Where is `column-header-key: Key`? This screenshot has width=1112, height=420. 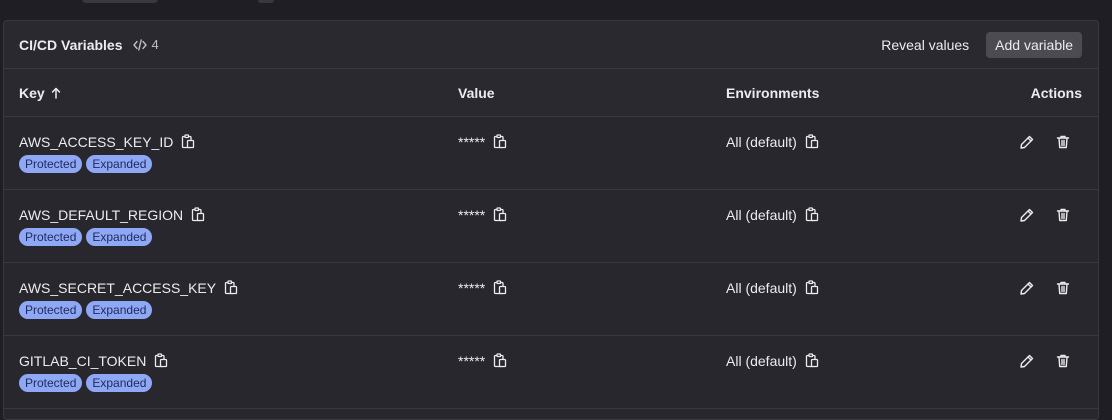 column-header-key: Key is located at coordinates (40, 93).